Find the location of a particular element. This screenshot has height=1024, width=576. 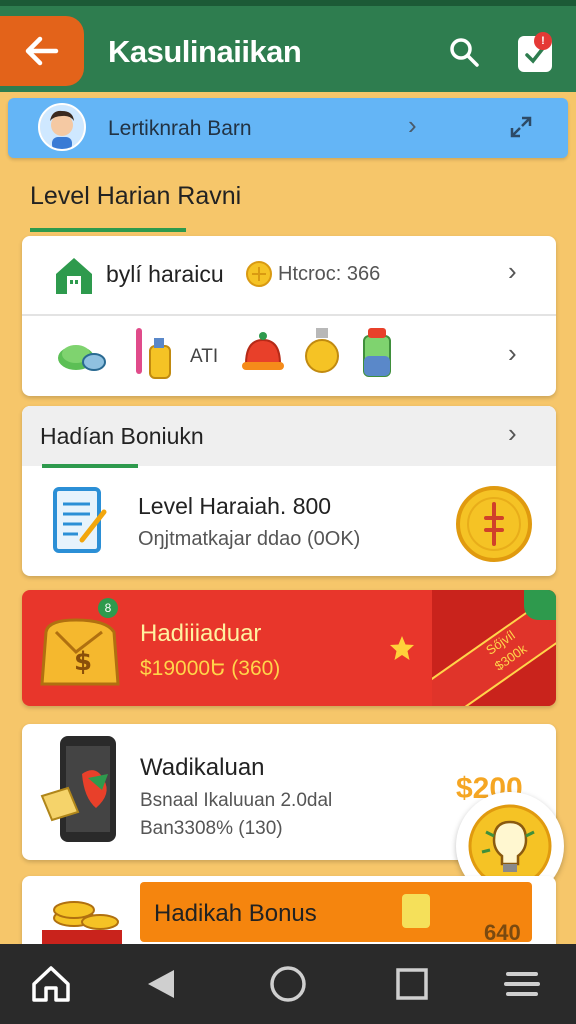

arrow-left-icon is located at coordinates (42, 51).